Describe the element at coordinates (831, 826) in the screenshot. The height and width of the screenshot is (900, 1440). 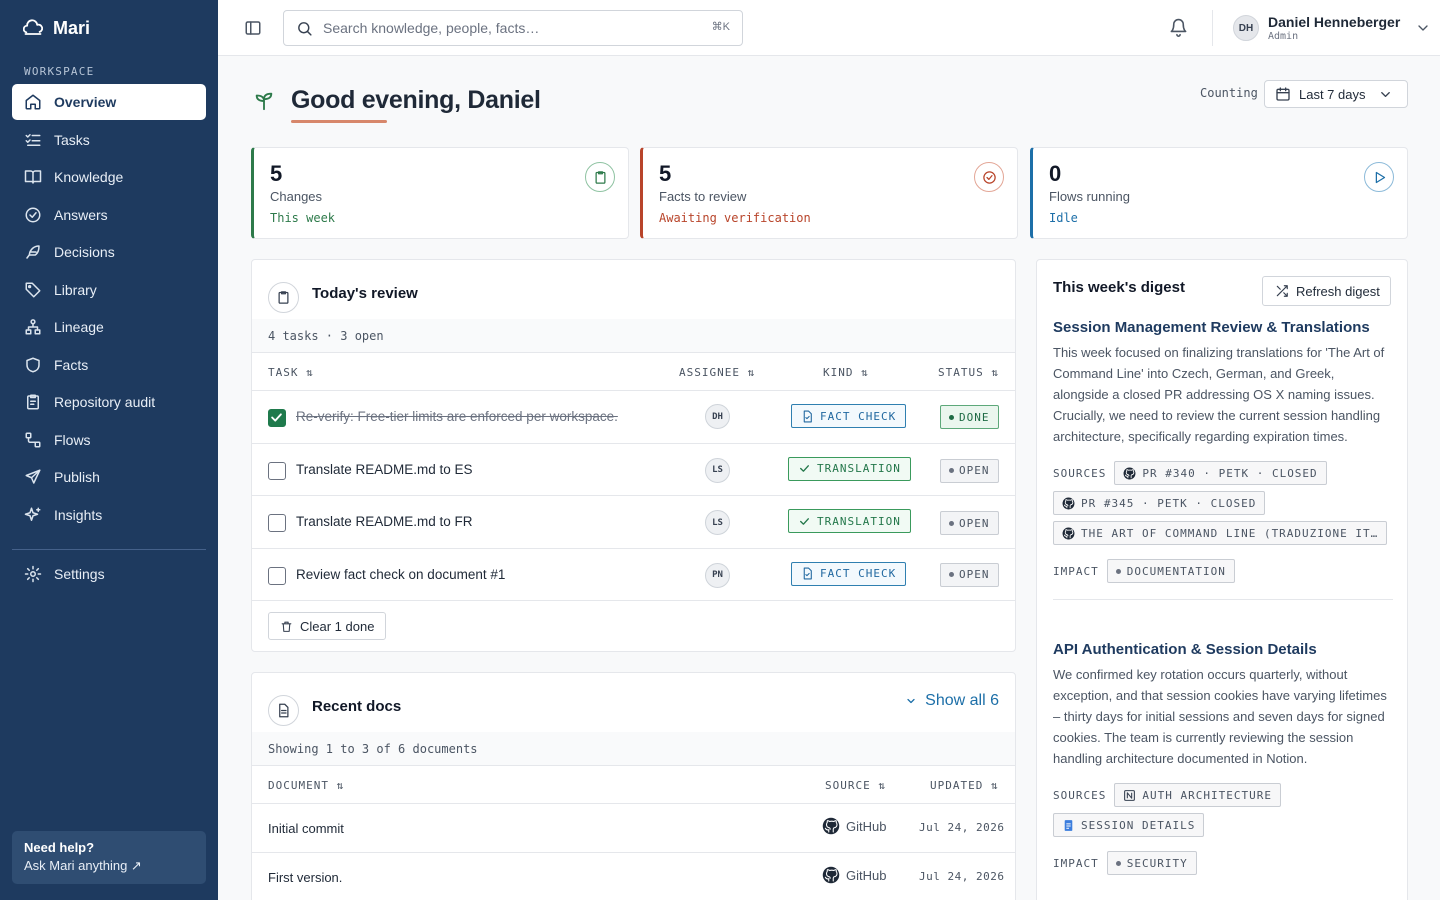
I see `github-icon` at that location.